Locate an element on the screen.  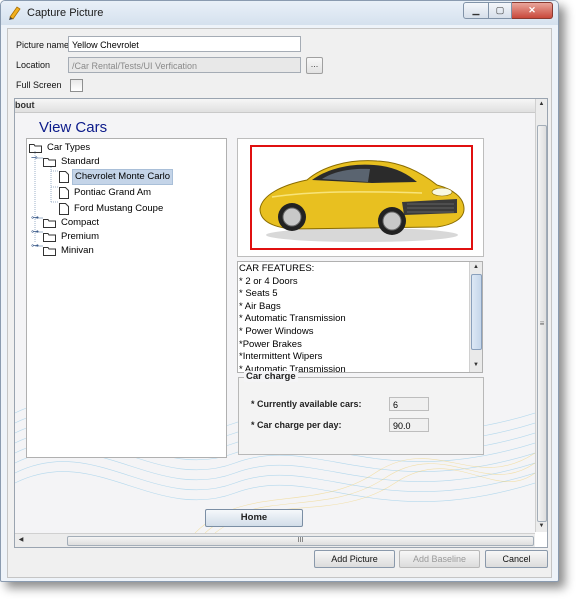
picture-name-label: Picture name is located at coordinates (43, 45).